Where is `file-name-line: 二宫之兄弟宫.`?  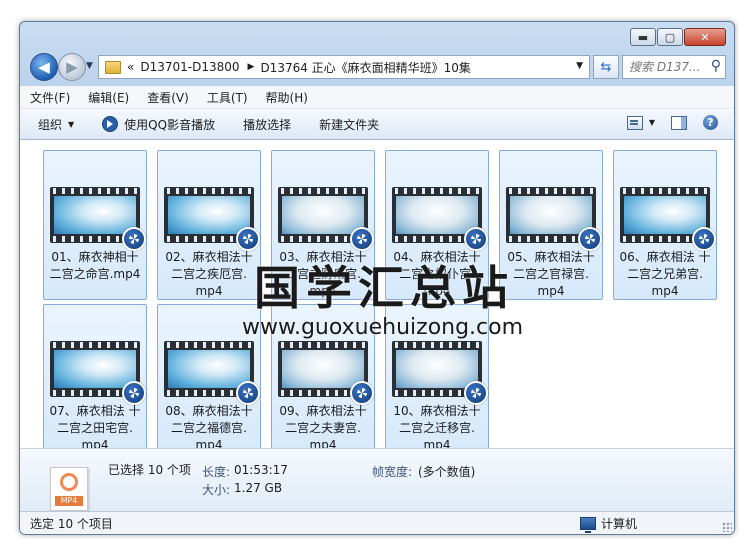 file-name-line: 二宫之兄弟宫. is located at coordinates (665, 274).